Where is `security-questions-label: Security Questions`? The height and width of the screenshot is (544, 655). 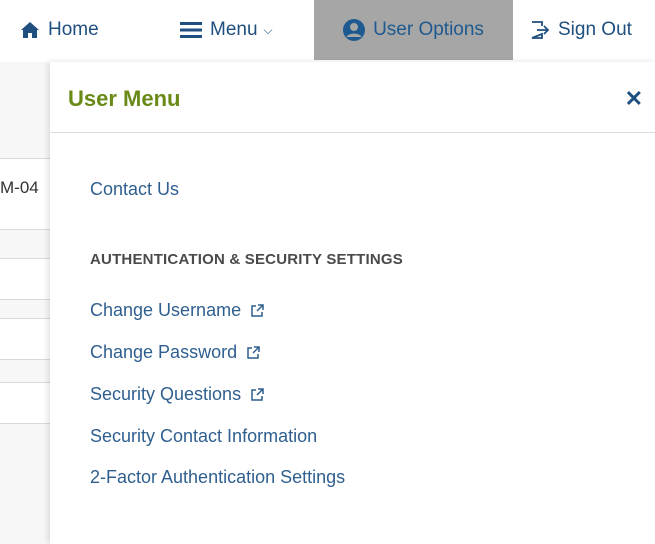 security-questions-label: Security Questions is located at coordinates (166, 394).